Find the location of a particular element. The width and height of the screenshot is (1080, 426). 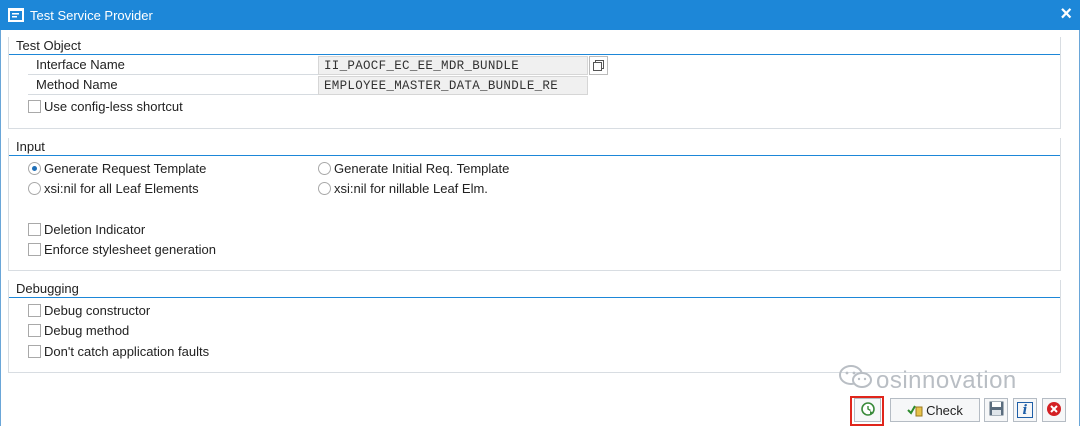

watermark-text: osinnovation is located at coordinates (946, 380).